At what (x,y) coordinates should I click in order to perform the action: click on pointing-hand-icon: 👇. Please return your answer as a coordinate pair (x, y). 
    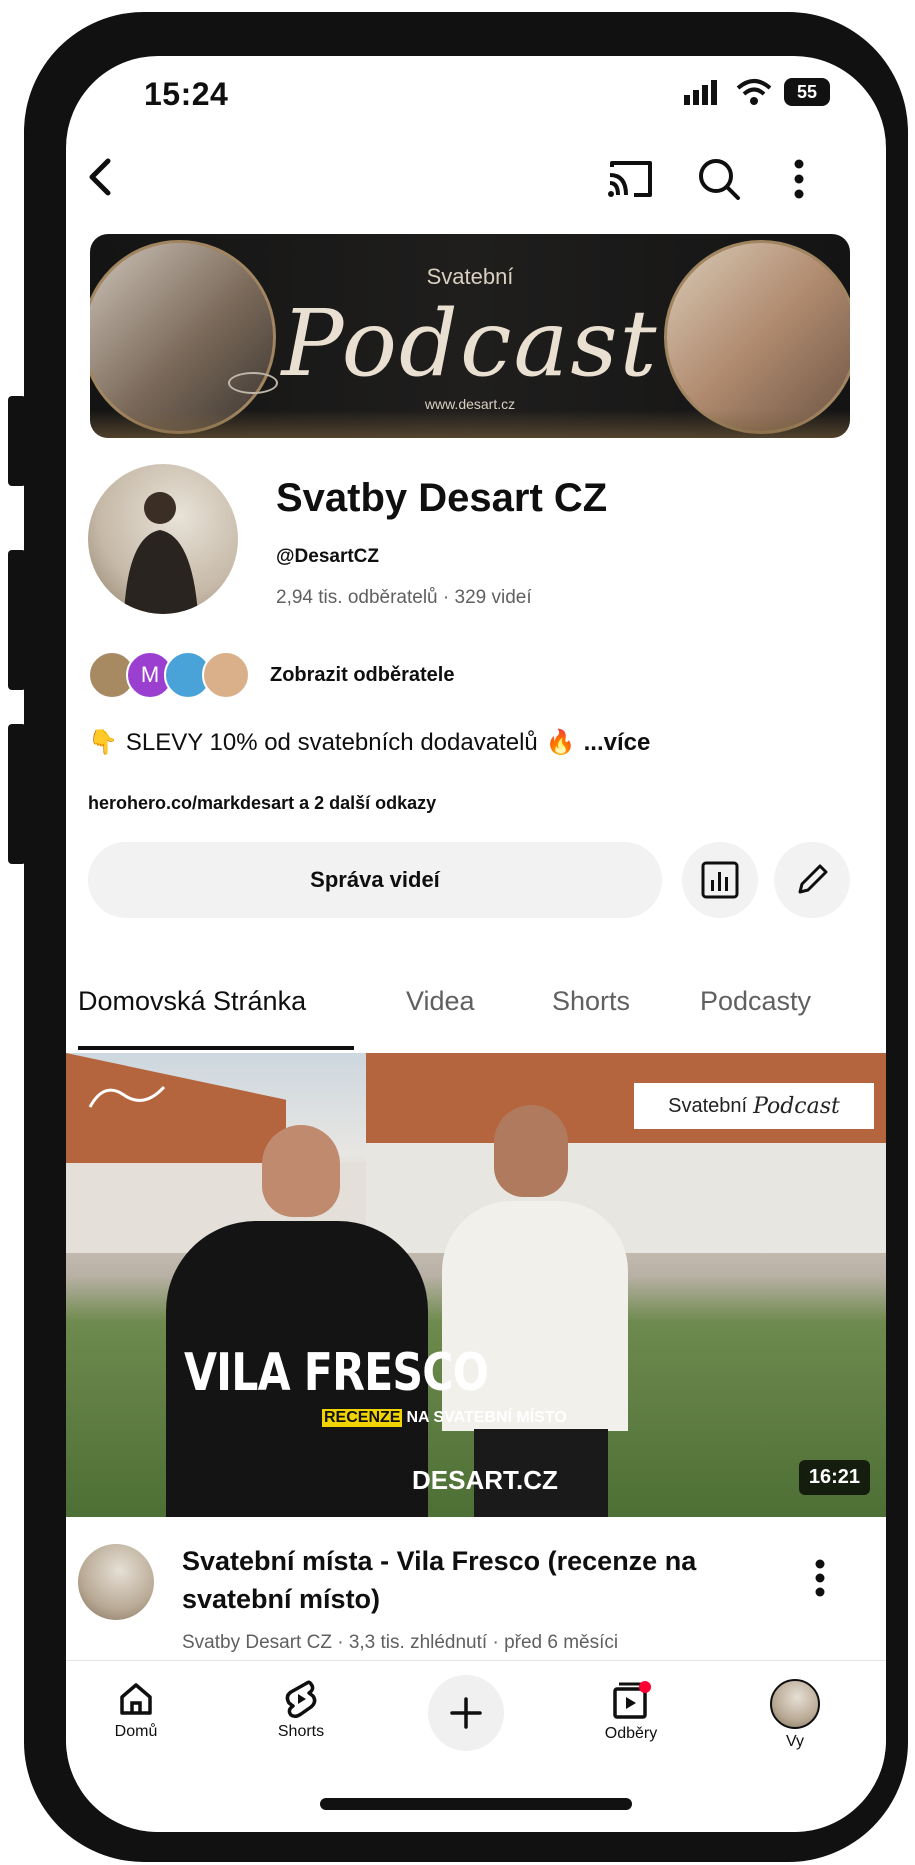
    Looking at the image, I should click on (103, 742).